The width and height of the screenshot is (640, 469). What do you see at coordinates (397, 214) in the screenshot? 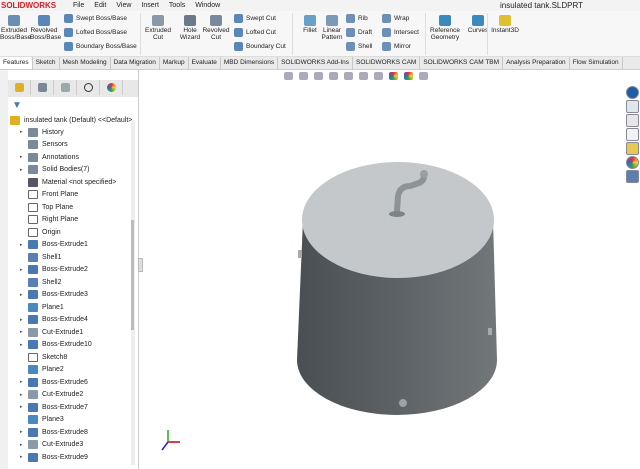
I see `pipe-flange` at bounding box center [397, 214].